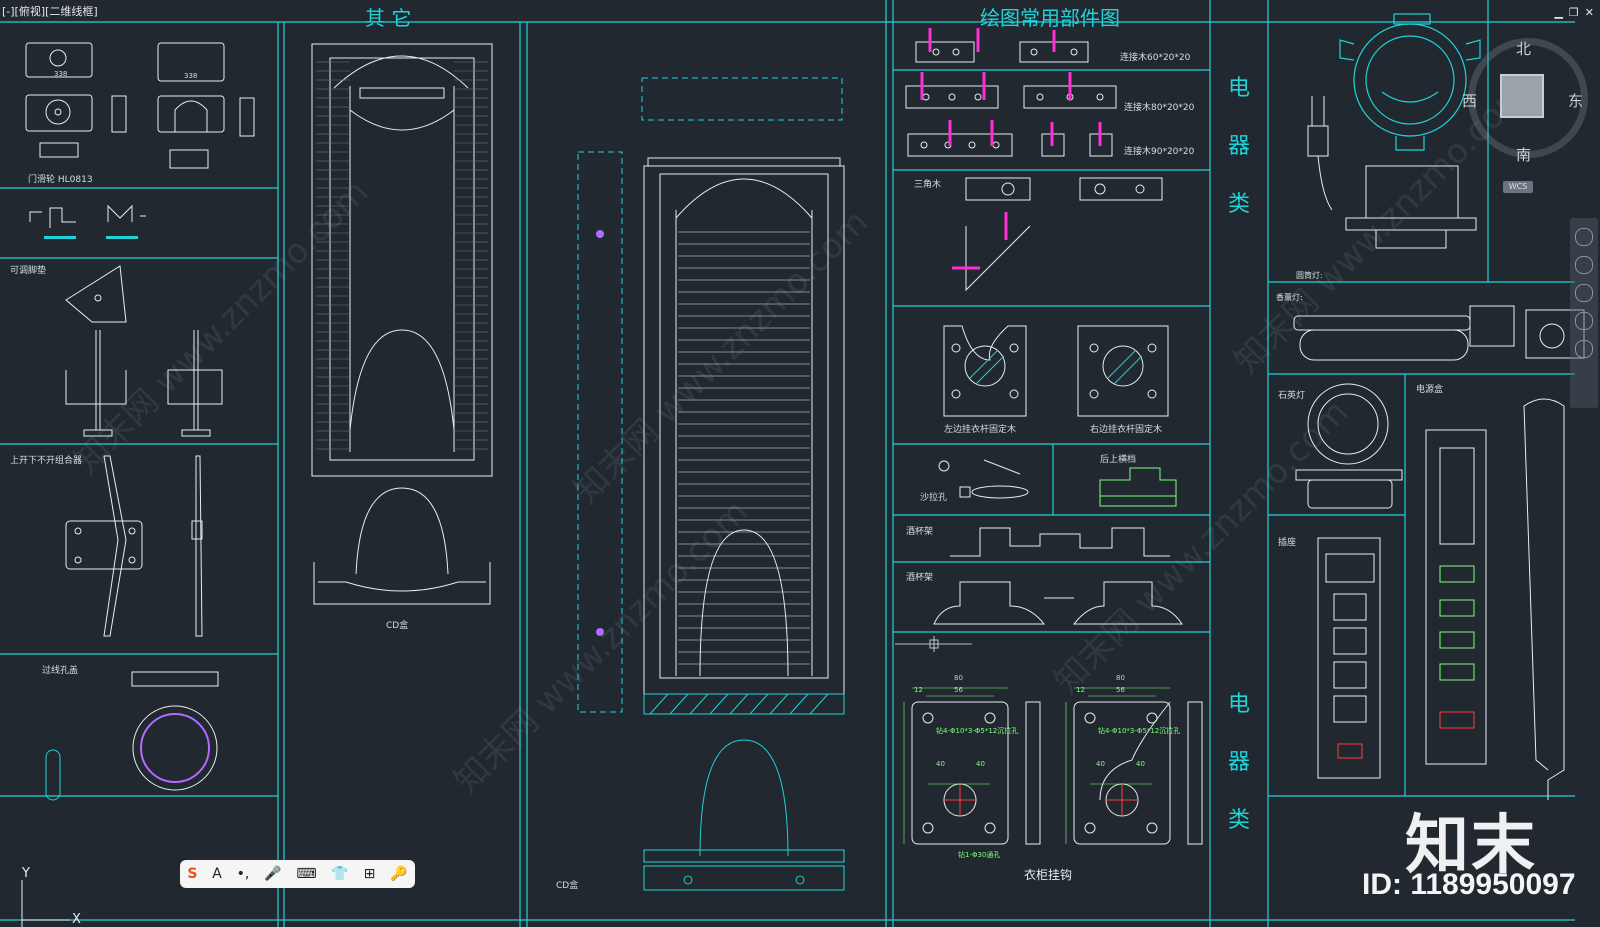 The image size is (1600, 927). What do you see at coordinates (1522, 96) in the screenshot?
I see `viewcube-face` at bounding box center [1522, 96].